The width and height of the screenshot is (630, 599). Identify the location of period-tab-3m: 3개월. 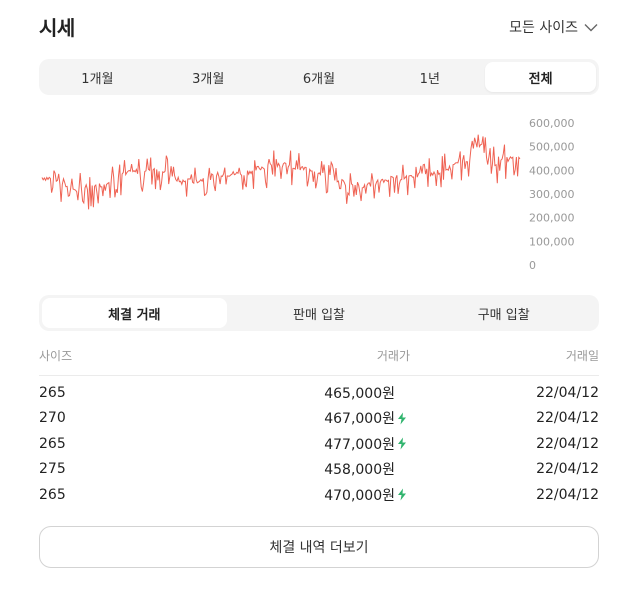
(208, 77).